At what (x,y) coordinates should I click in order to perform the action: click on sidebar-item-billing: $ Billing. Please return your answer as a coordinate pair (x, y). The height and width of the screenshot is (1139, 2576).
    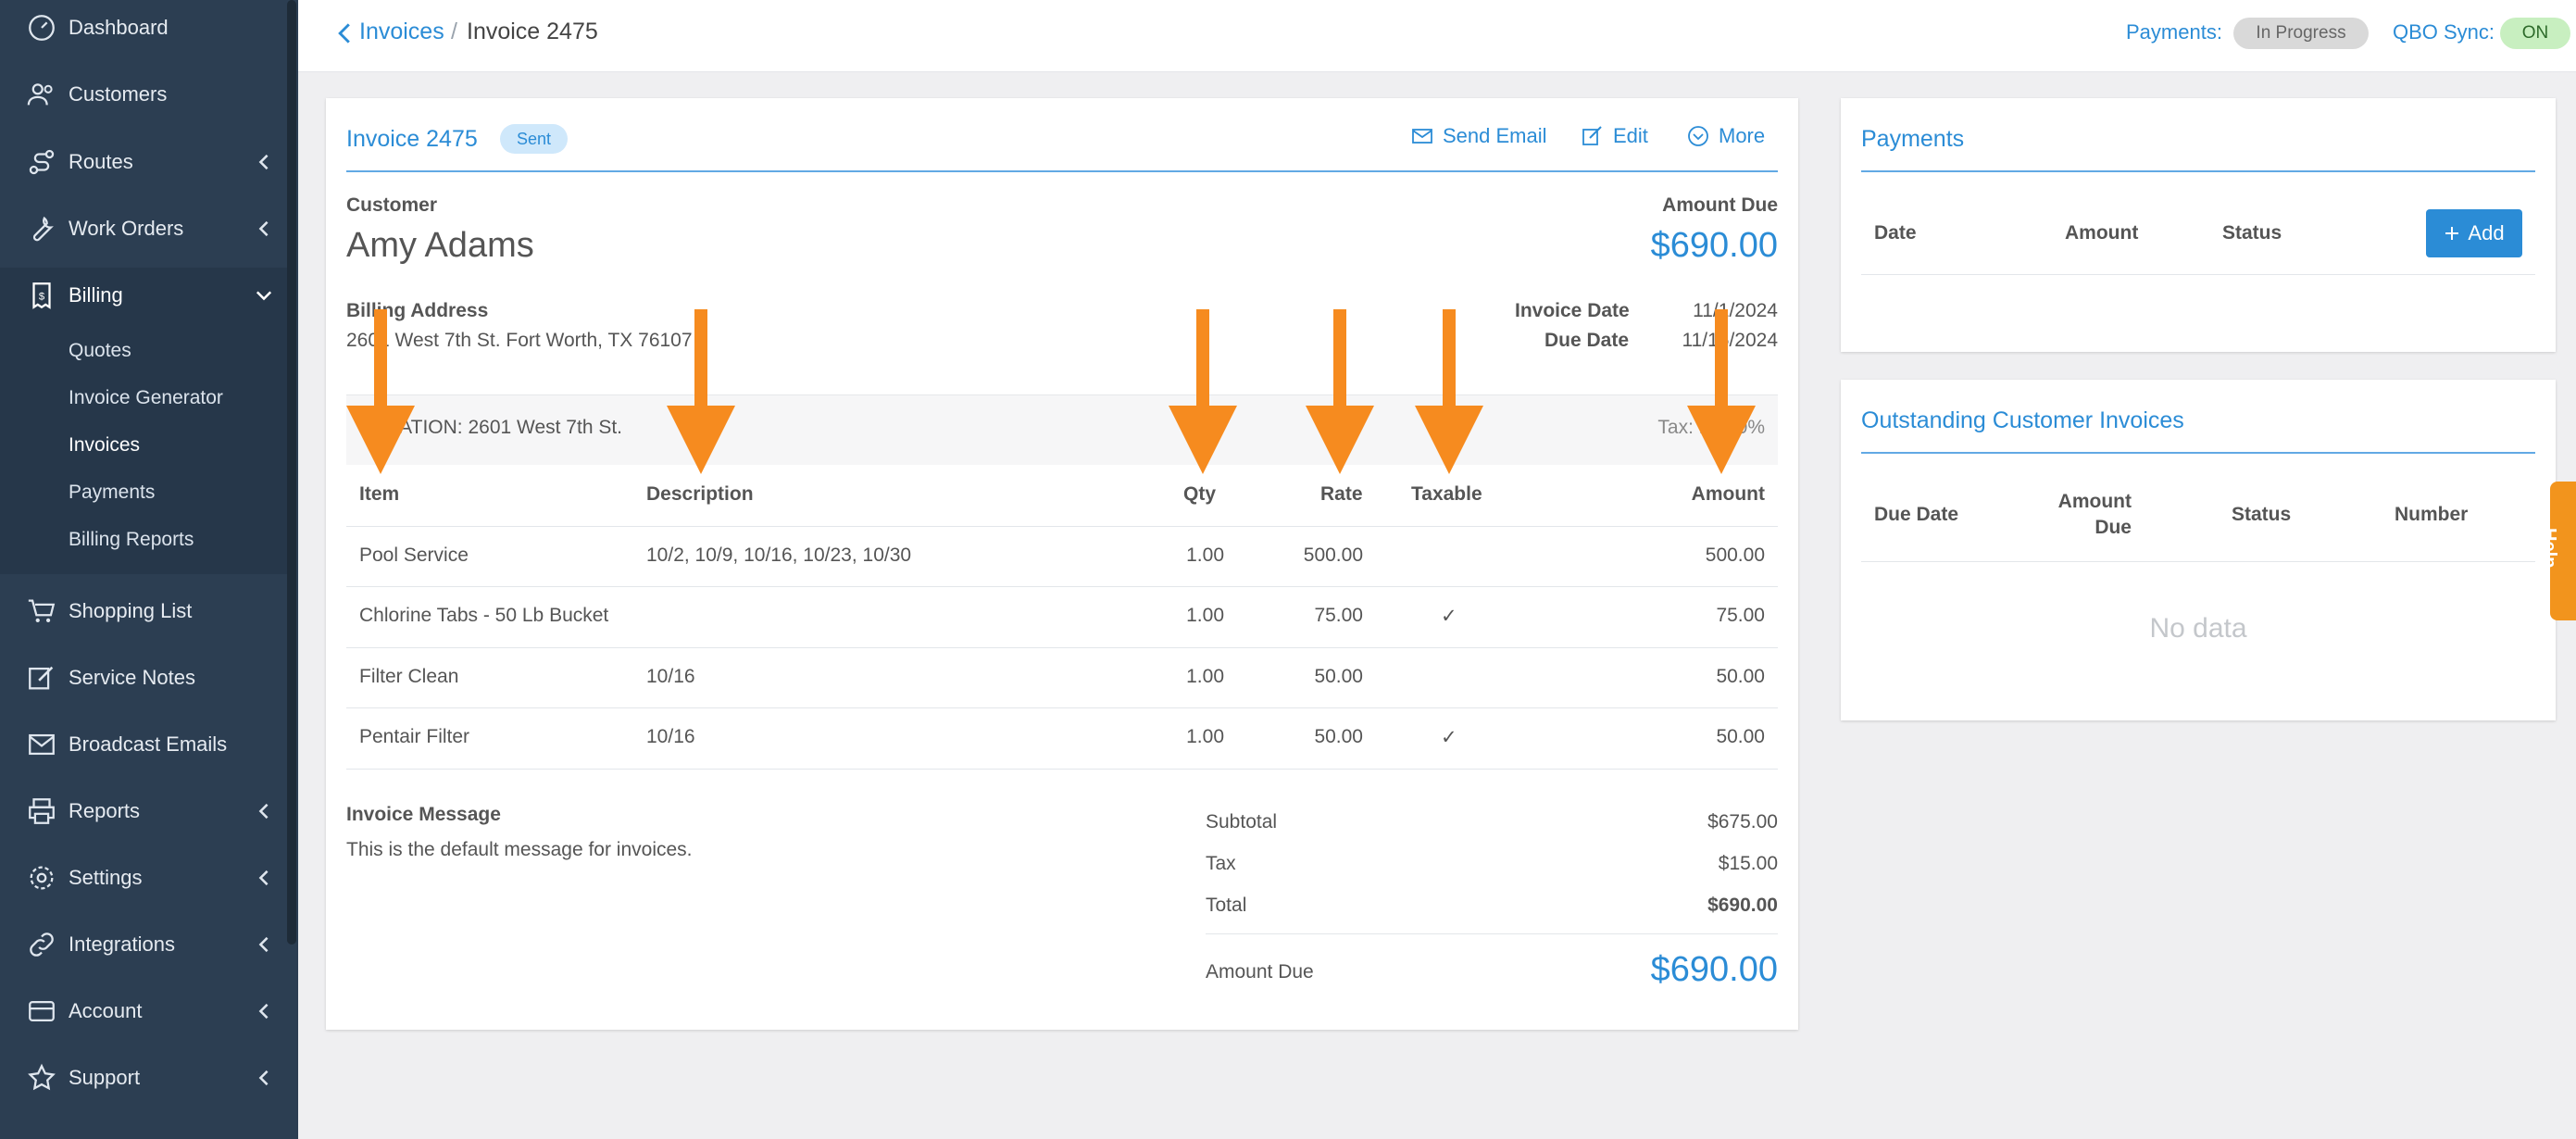
    Looking at the image, I should click on (143, 295).